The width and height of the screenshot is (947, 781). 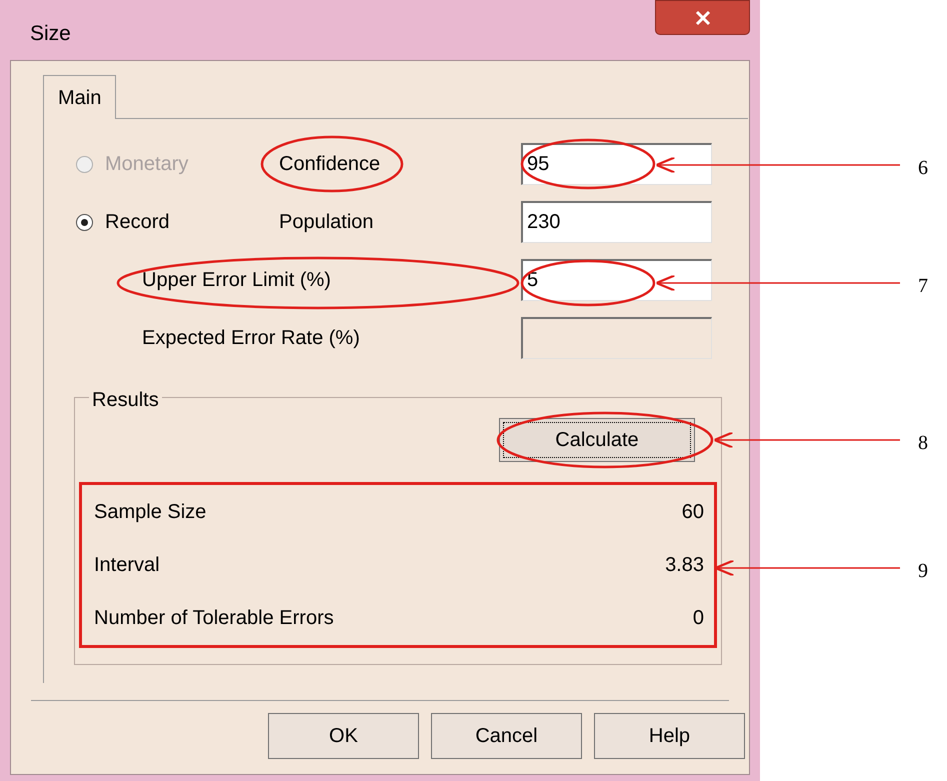 What do you see at coordinates (214, 619) in the screenshot?
I see `result-label: Number of Tolerable Errors` at bounding box center [214, 619].